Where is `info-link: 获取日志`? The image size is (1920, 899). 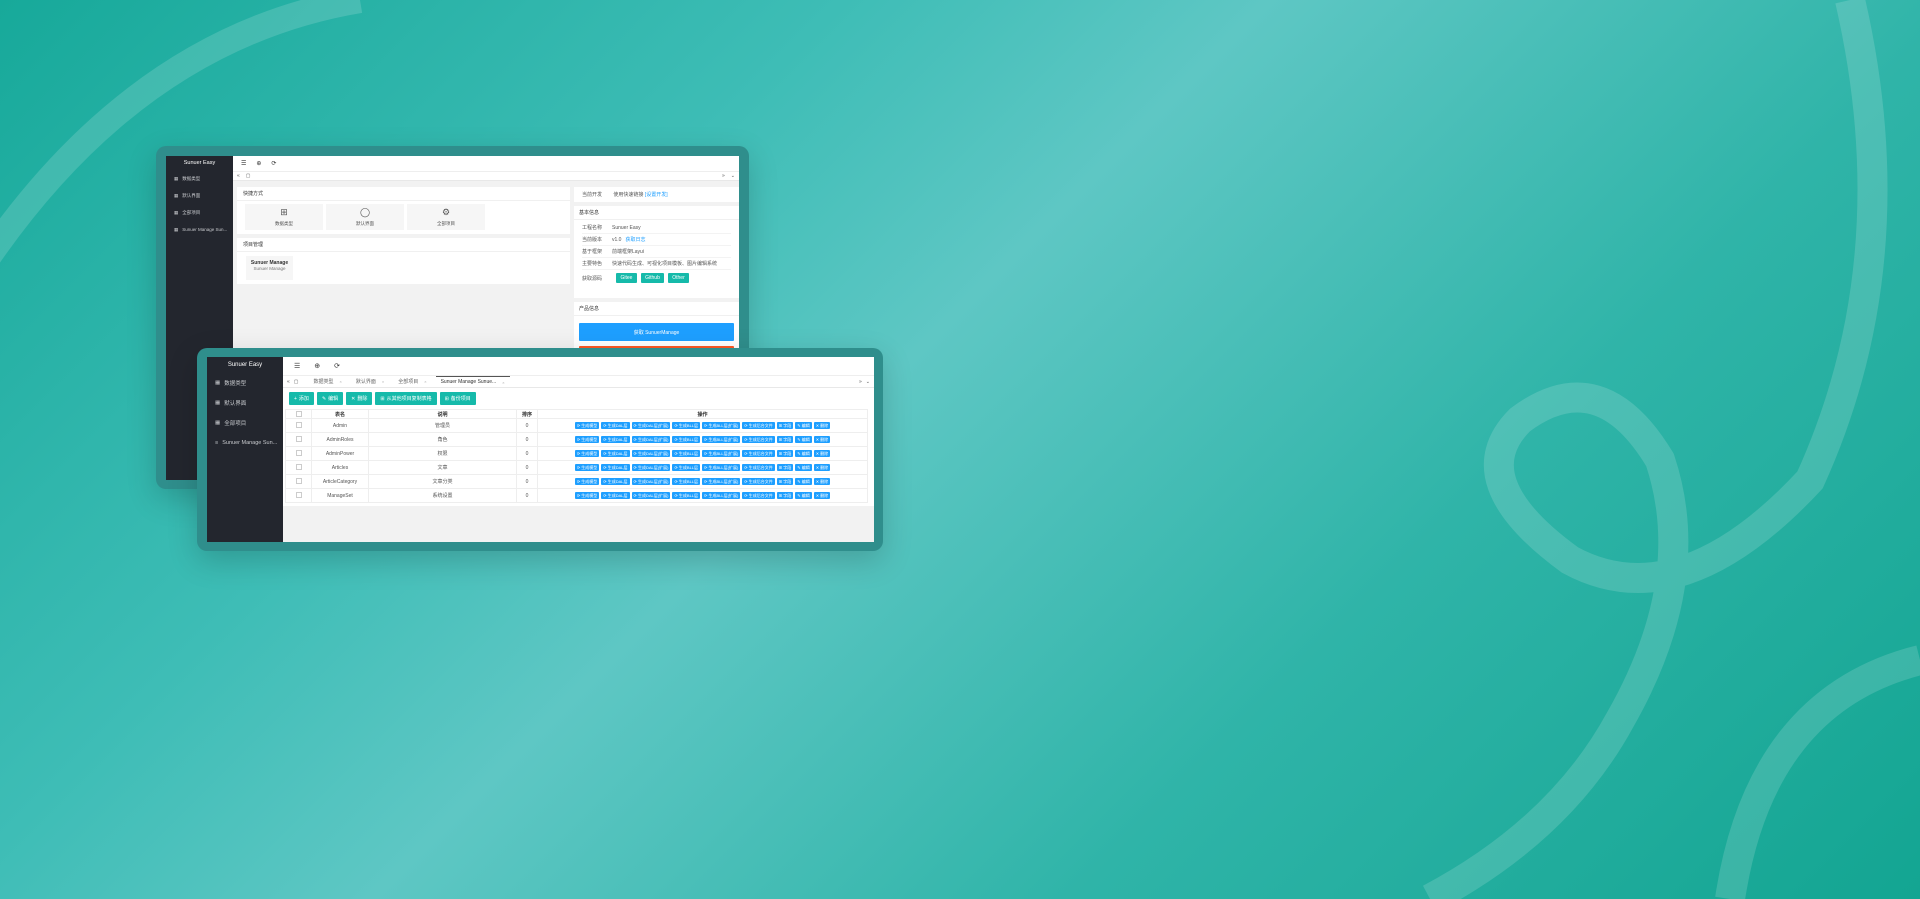
info-link: 获取日志 is located at coordinates (635, 239).